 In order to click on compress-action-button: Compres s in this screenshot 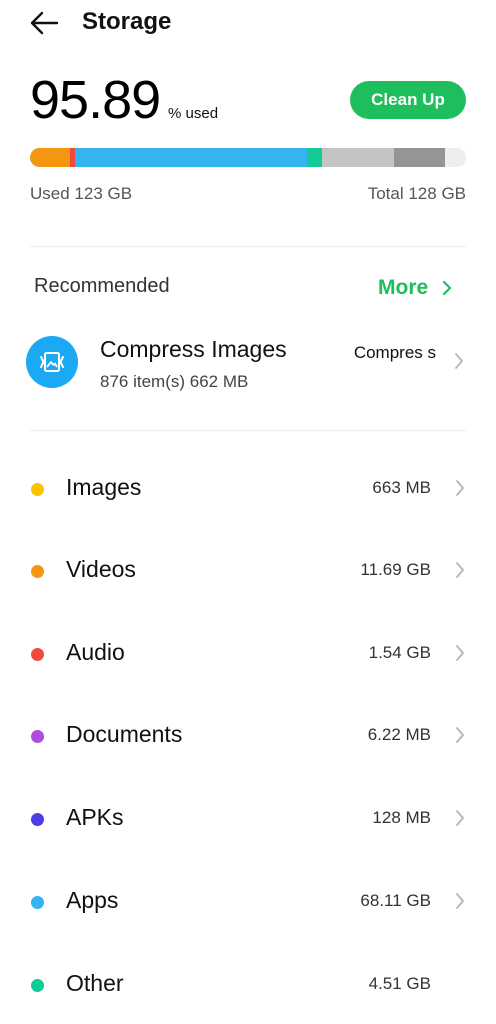, I will do `click(394, 352)`.